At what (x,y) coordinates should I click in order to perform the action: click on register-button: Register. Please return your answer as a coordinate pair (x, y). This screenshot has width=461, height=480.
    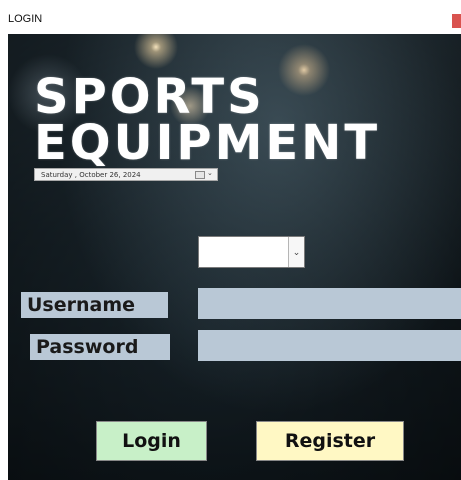
    Looking at the image, I should click on (330, 441).